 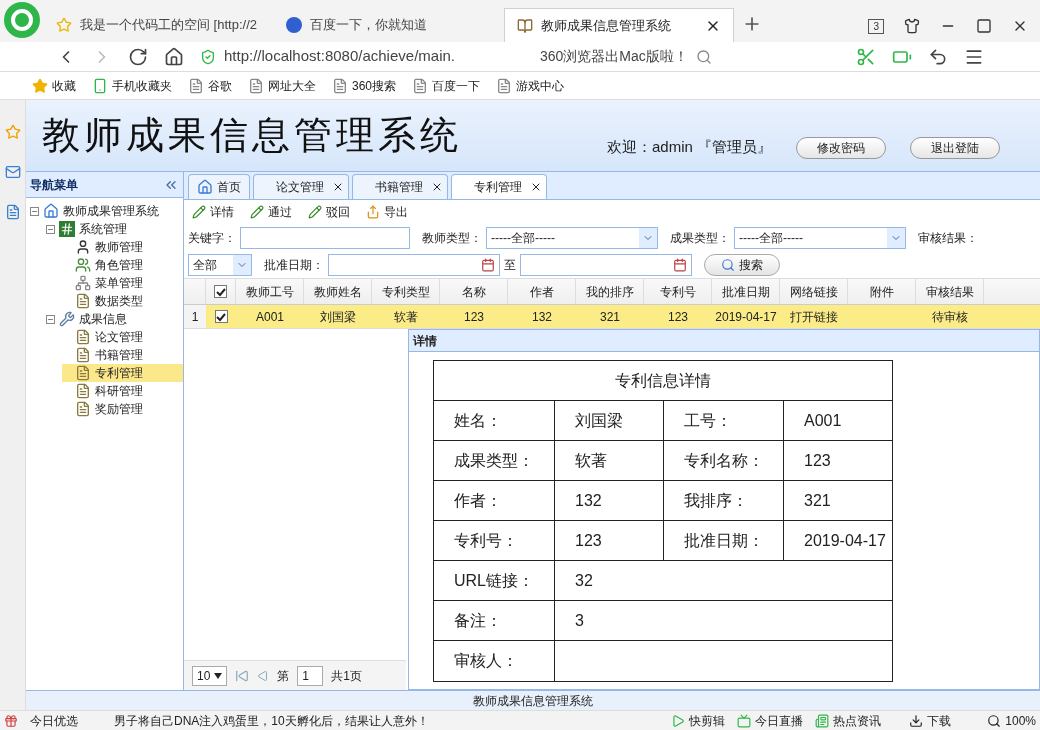 What do you see at coordinates (1011, 720) in the screenshot?
I see `zoom-level: 100%` at bounding box center [1011, 720].